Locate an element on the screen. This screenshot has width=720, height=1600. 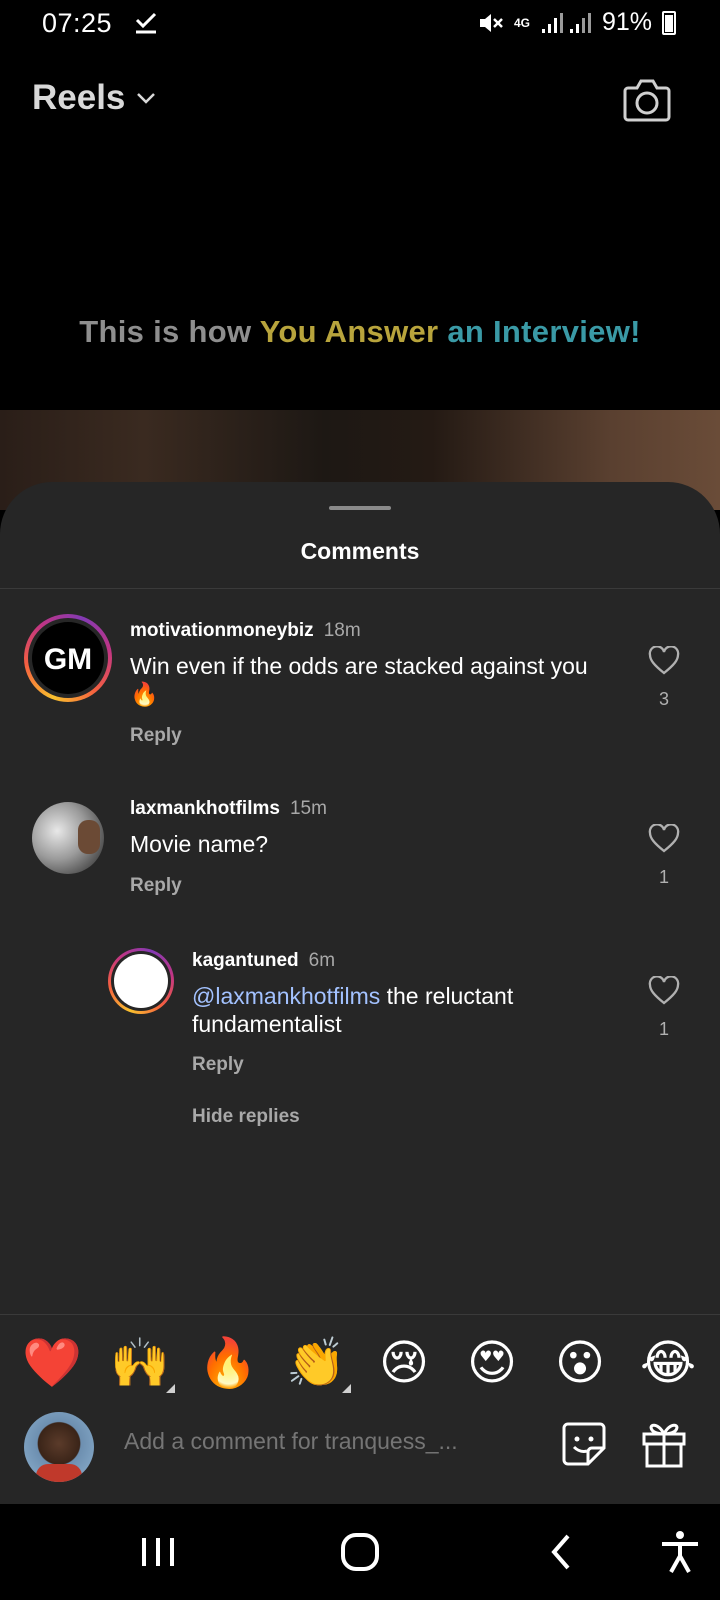
accessibility-icon is located at coordinates (680, 1552).